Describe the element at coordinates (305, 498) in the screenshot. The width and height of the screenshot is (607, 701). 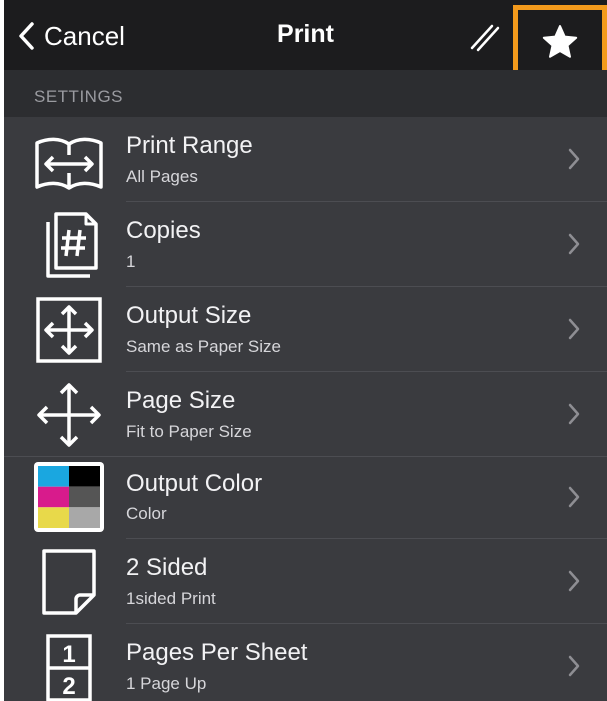
I see `settings-row-output-color: Output Color Color` at that location.